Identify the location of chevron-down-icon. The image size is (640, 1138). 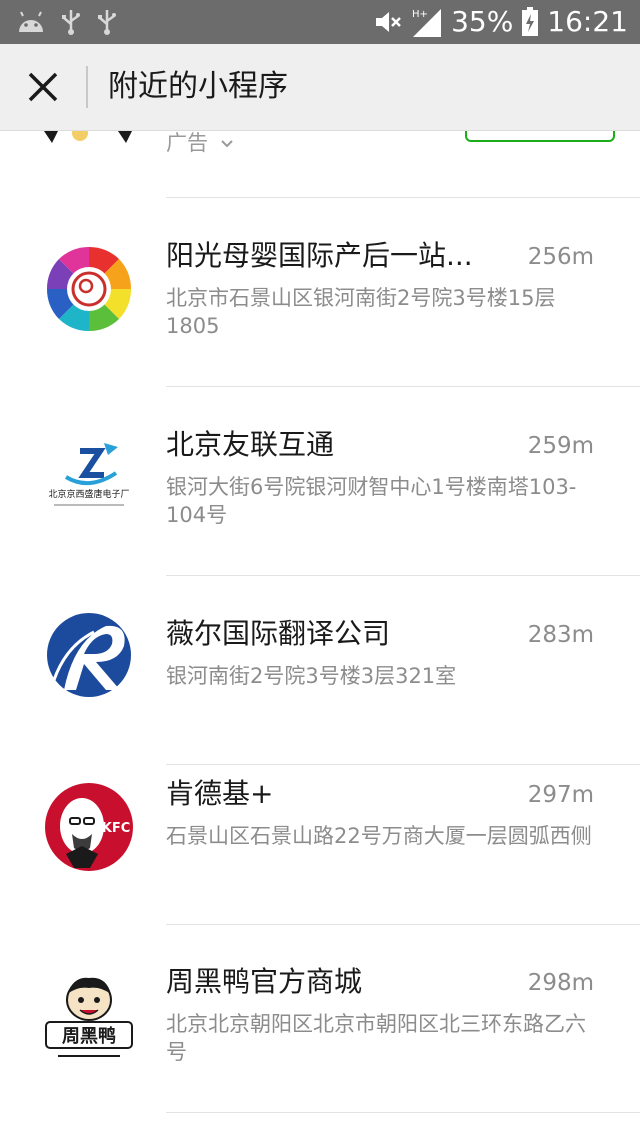
(226, 144).